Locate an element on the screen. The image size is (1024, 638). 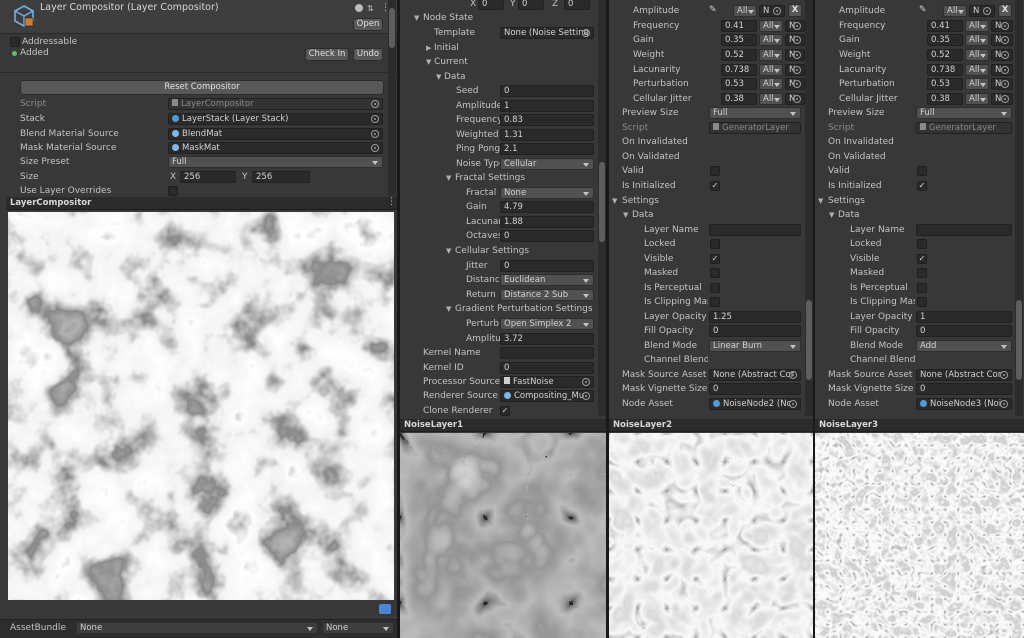
mask-material-field: MaskMat is located at coordinates (275, 148).